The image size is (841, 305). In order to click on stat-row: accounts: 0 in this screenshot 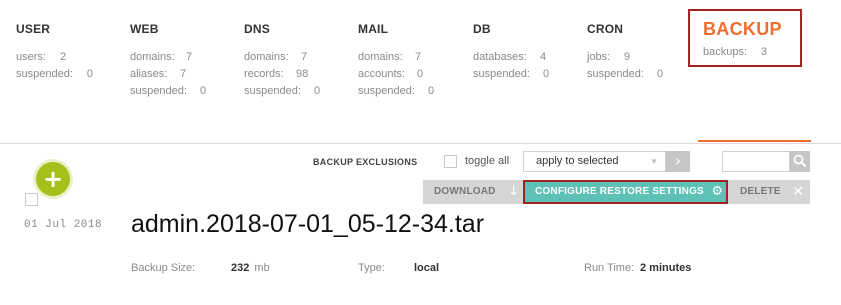, I will do `click(396, 74)`.